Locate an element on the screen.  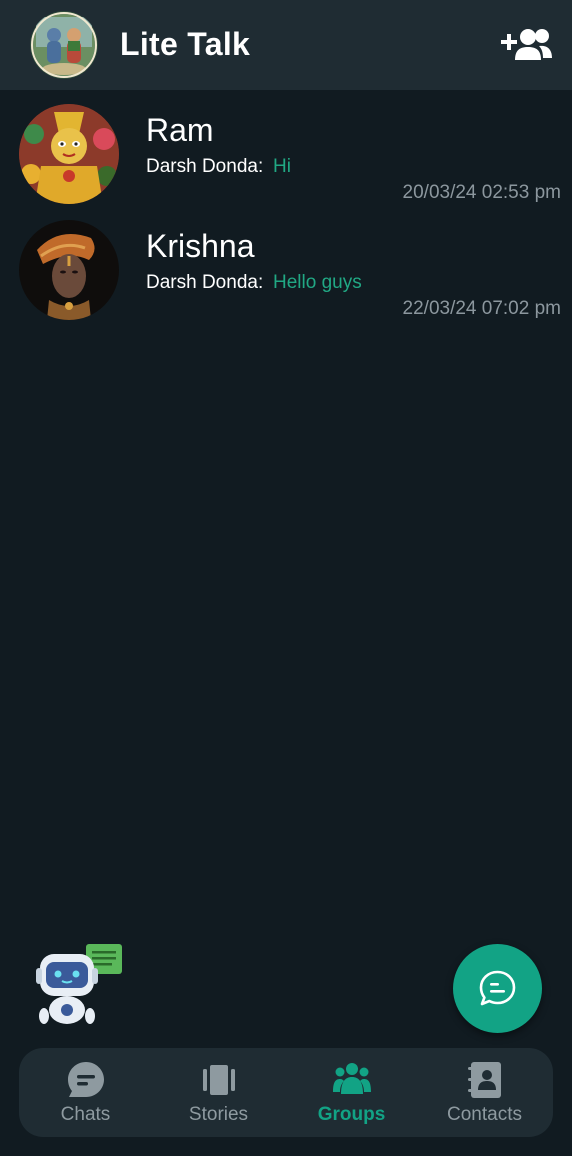
chatbot-button is located at coordinates (80, 985).